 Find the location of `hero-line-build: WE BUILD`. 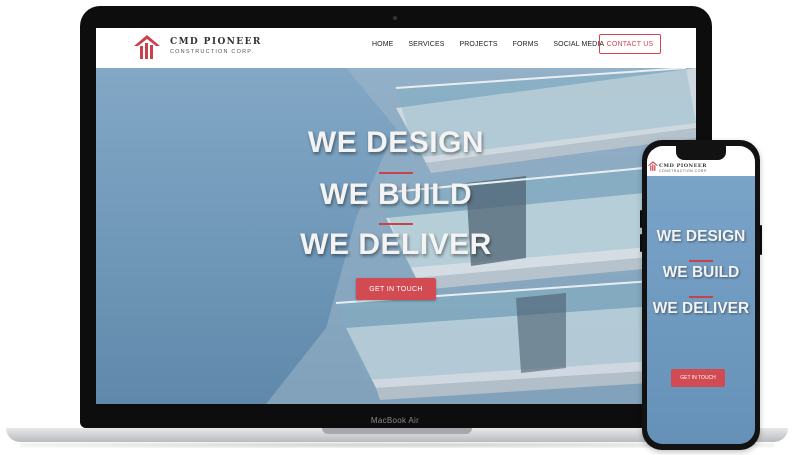

hero-line-build: WE BUILD is located at coordinates (396, 194).